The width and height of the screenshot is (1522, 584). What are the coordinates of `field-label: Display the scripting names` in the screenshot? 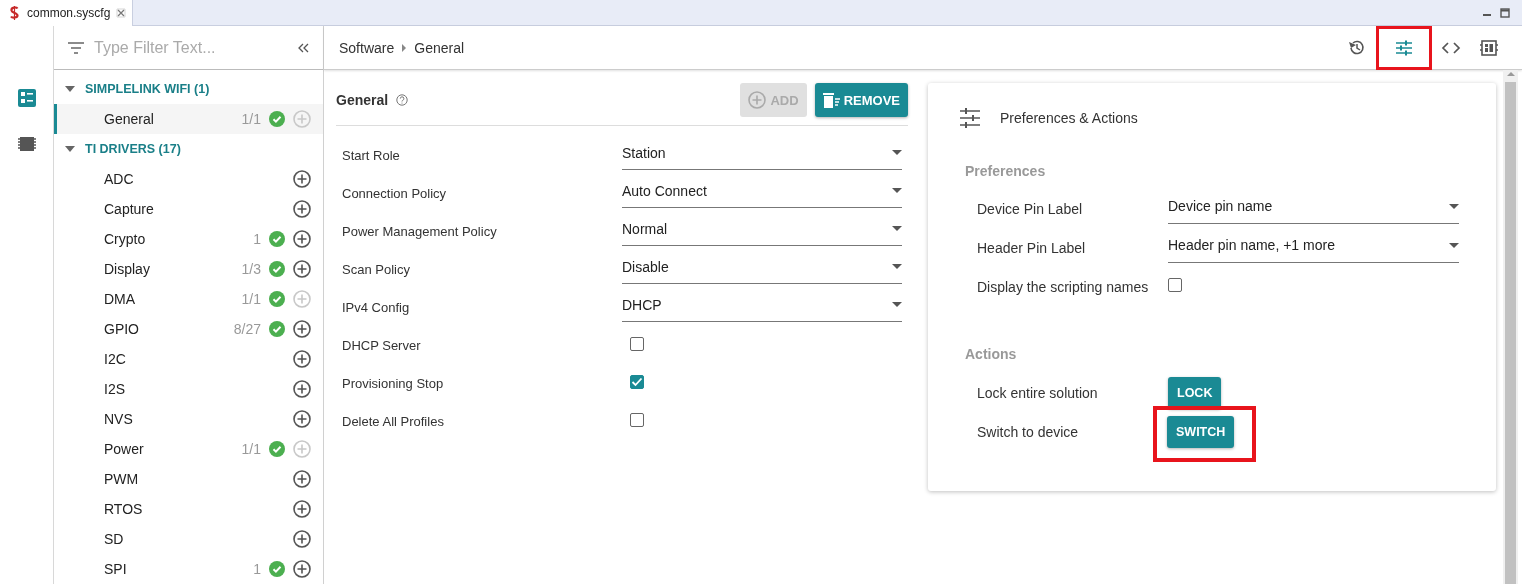 It's located at (1063, 286).